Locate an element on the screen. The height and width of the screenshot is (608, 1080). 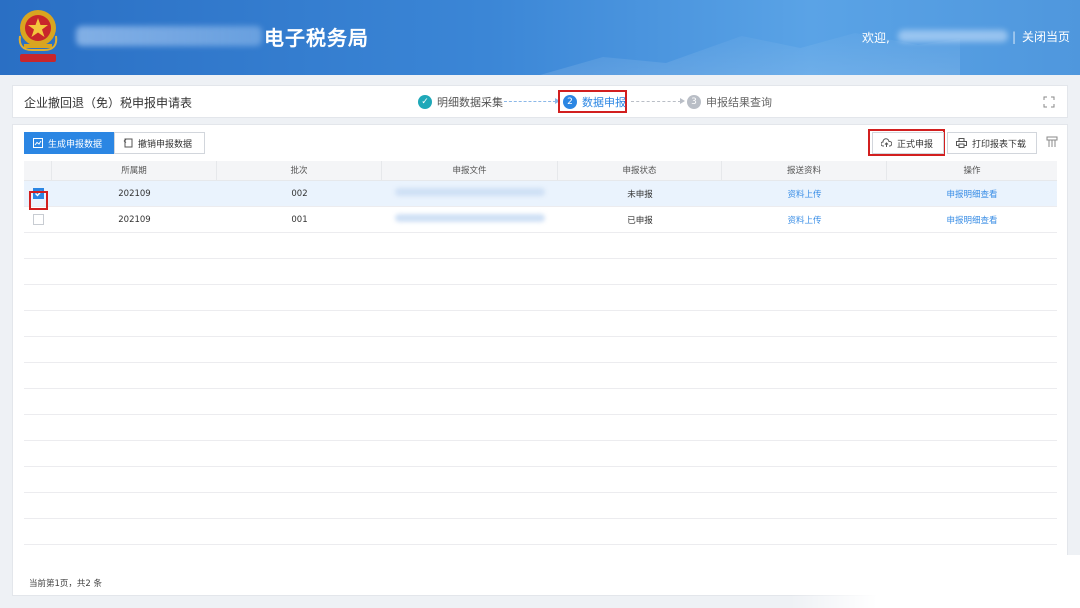
row-checkbox is located at coordinates (38, 219).